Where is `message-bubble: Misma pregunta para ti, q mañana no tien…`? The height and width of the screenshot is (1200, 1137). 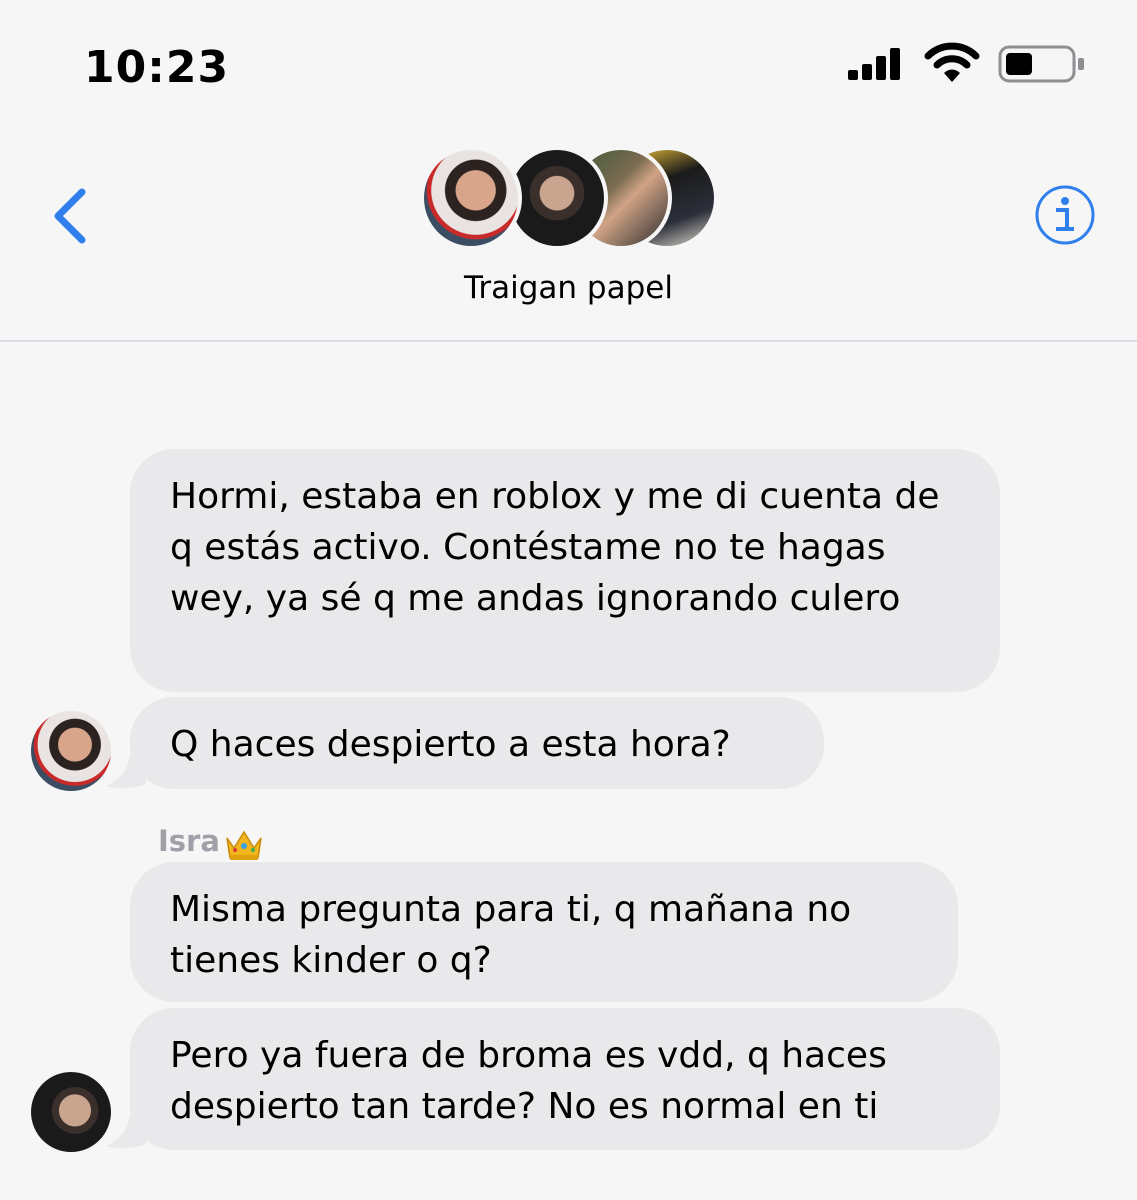
message-bubble: Misma pregunta para ti, q mañana no tien… is located at coordinates (544, 932).